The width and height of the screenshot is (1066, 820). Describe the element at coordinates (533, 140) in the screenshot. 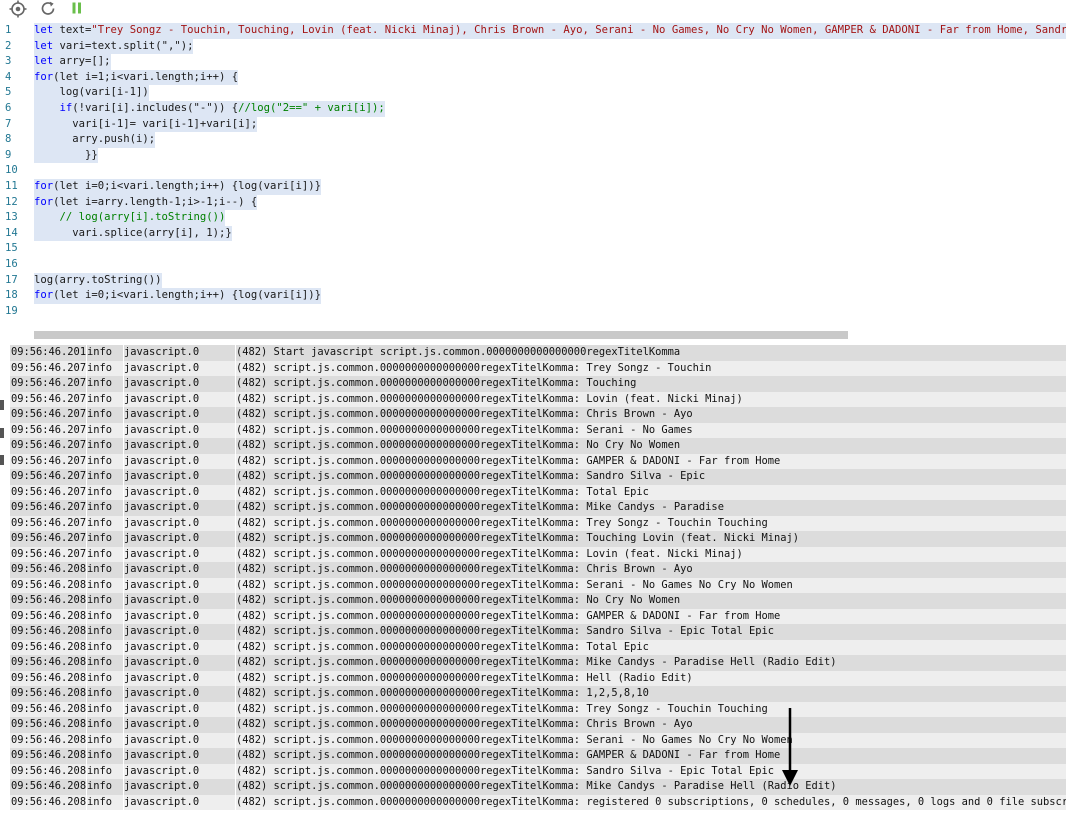

I see `code-line: 8 arry.push(i);` at that location.